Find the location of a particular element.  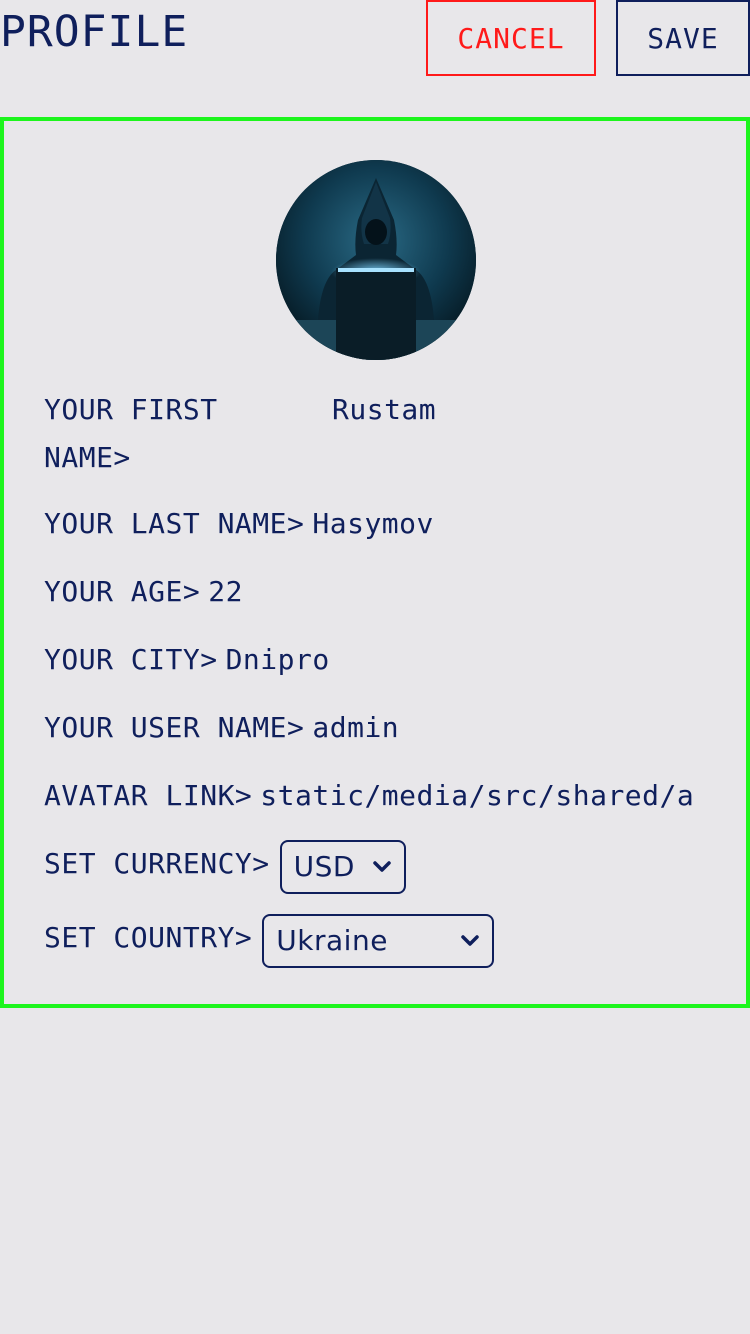

user-name-label: YOUR USER NAME> is located at coordinates (174, 727).